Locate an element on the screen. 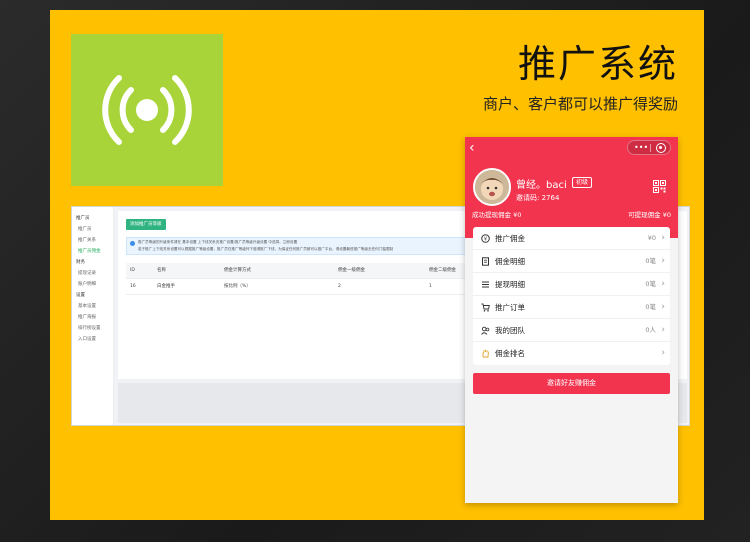 This screenshot has height=542, width=750. menu-item-commission-detail: 佣金明细 0笔 › is located at coordinates (571, 261).